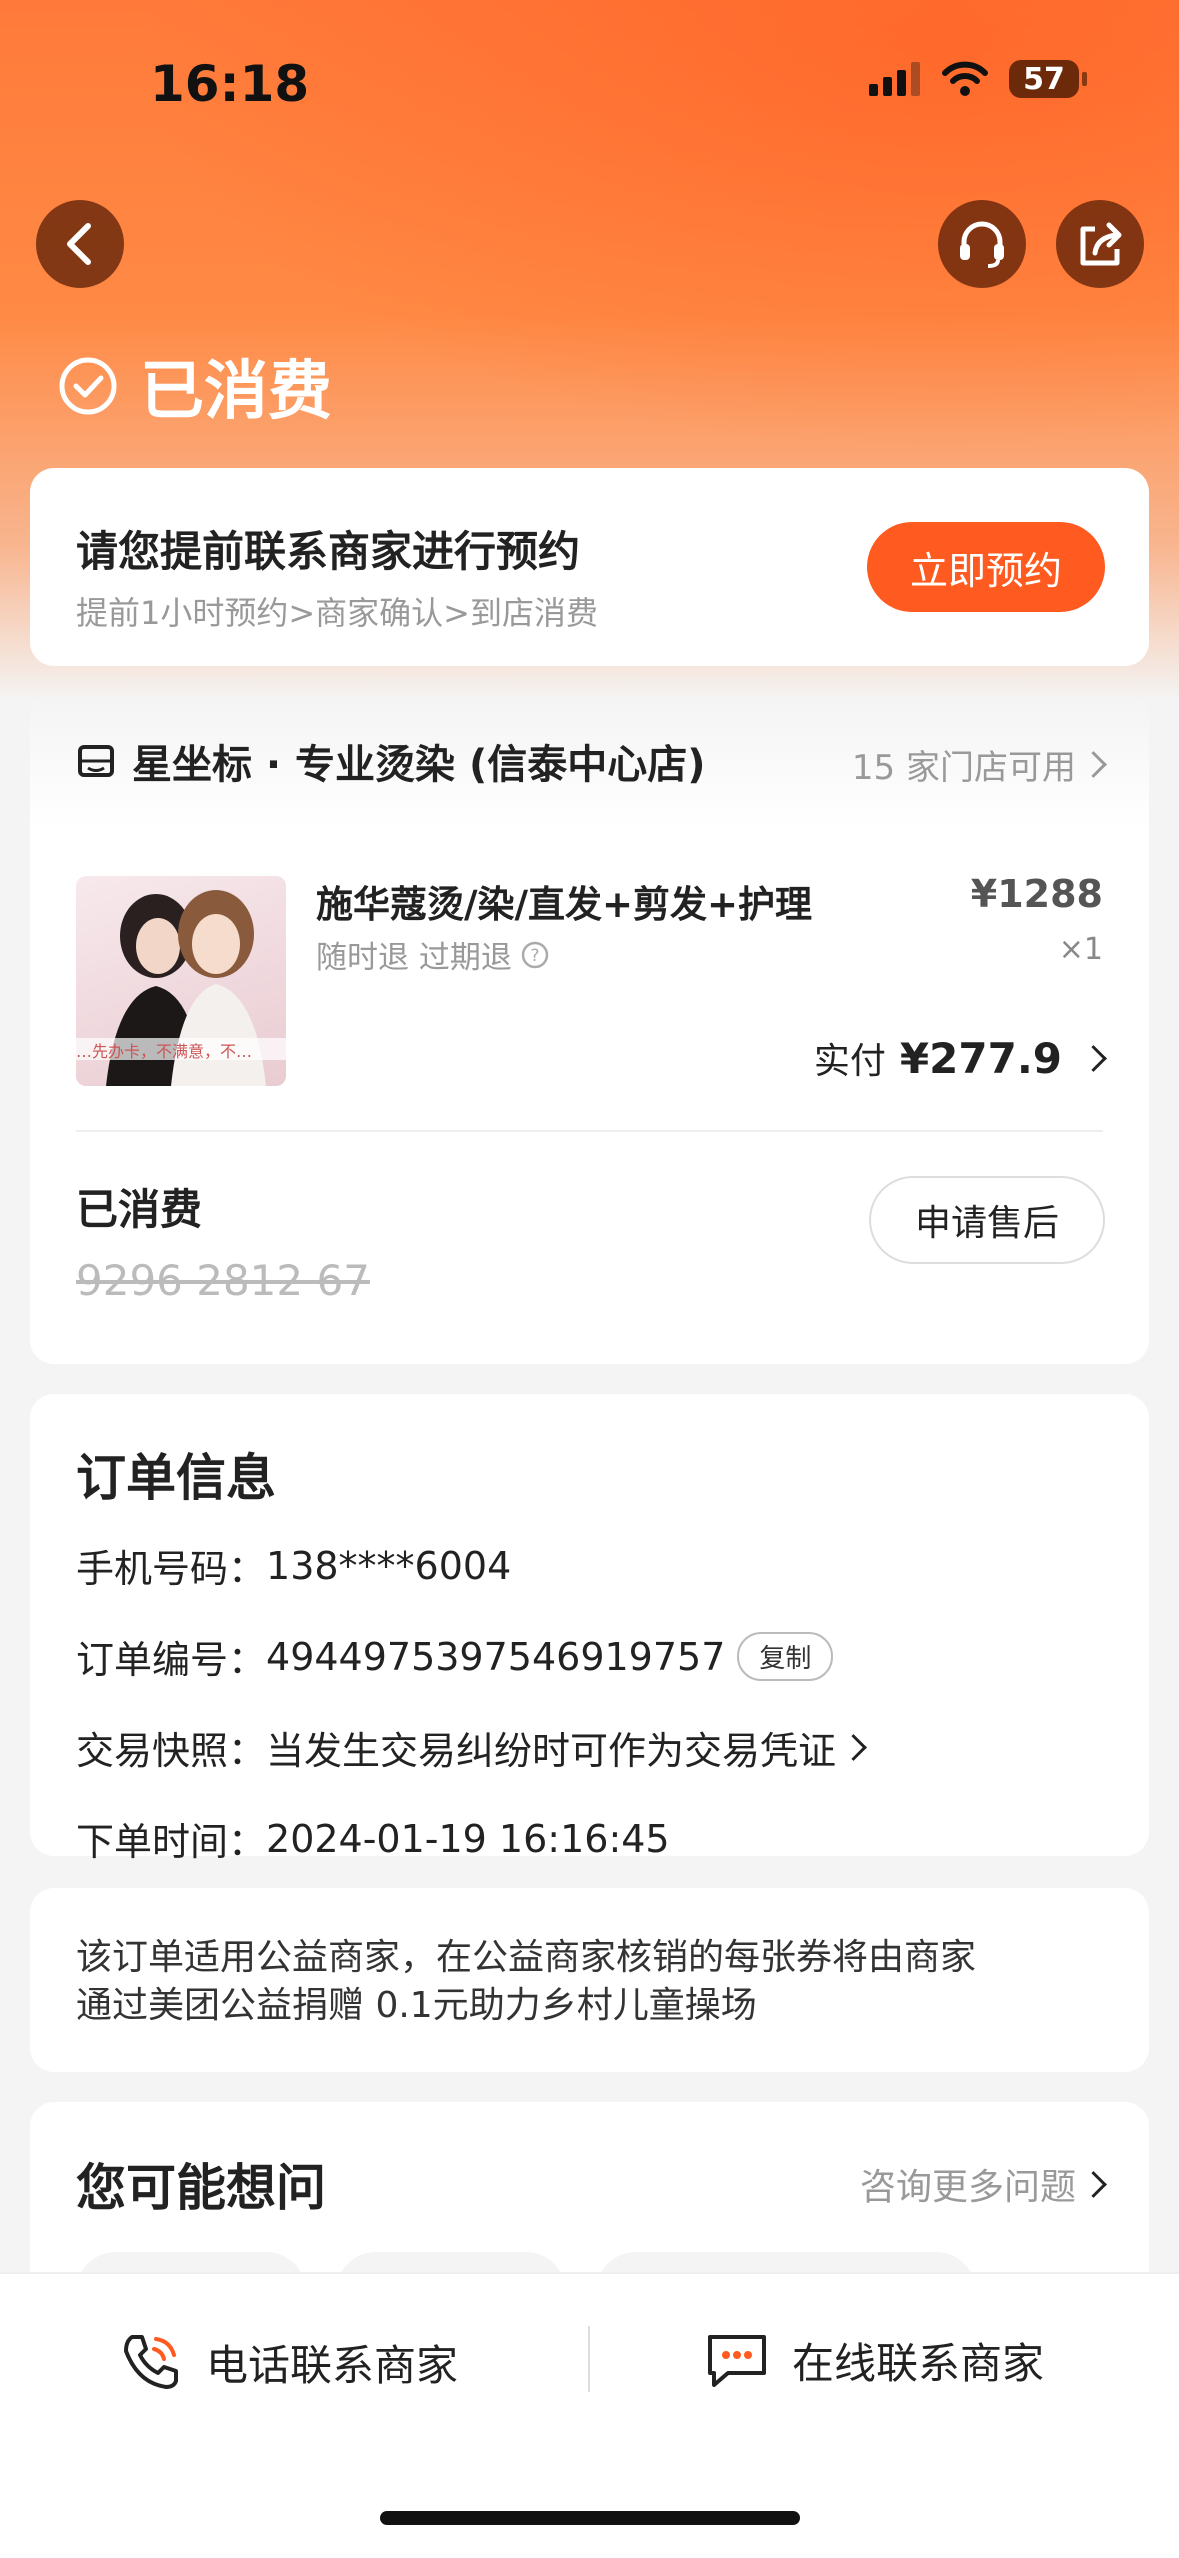 The width and height of the screenshot is (1179, 2558). I want to click on order-info-title: 订单信息, so click(176, 1478).